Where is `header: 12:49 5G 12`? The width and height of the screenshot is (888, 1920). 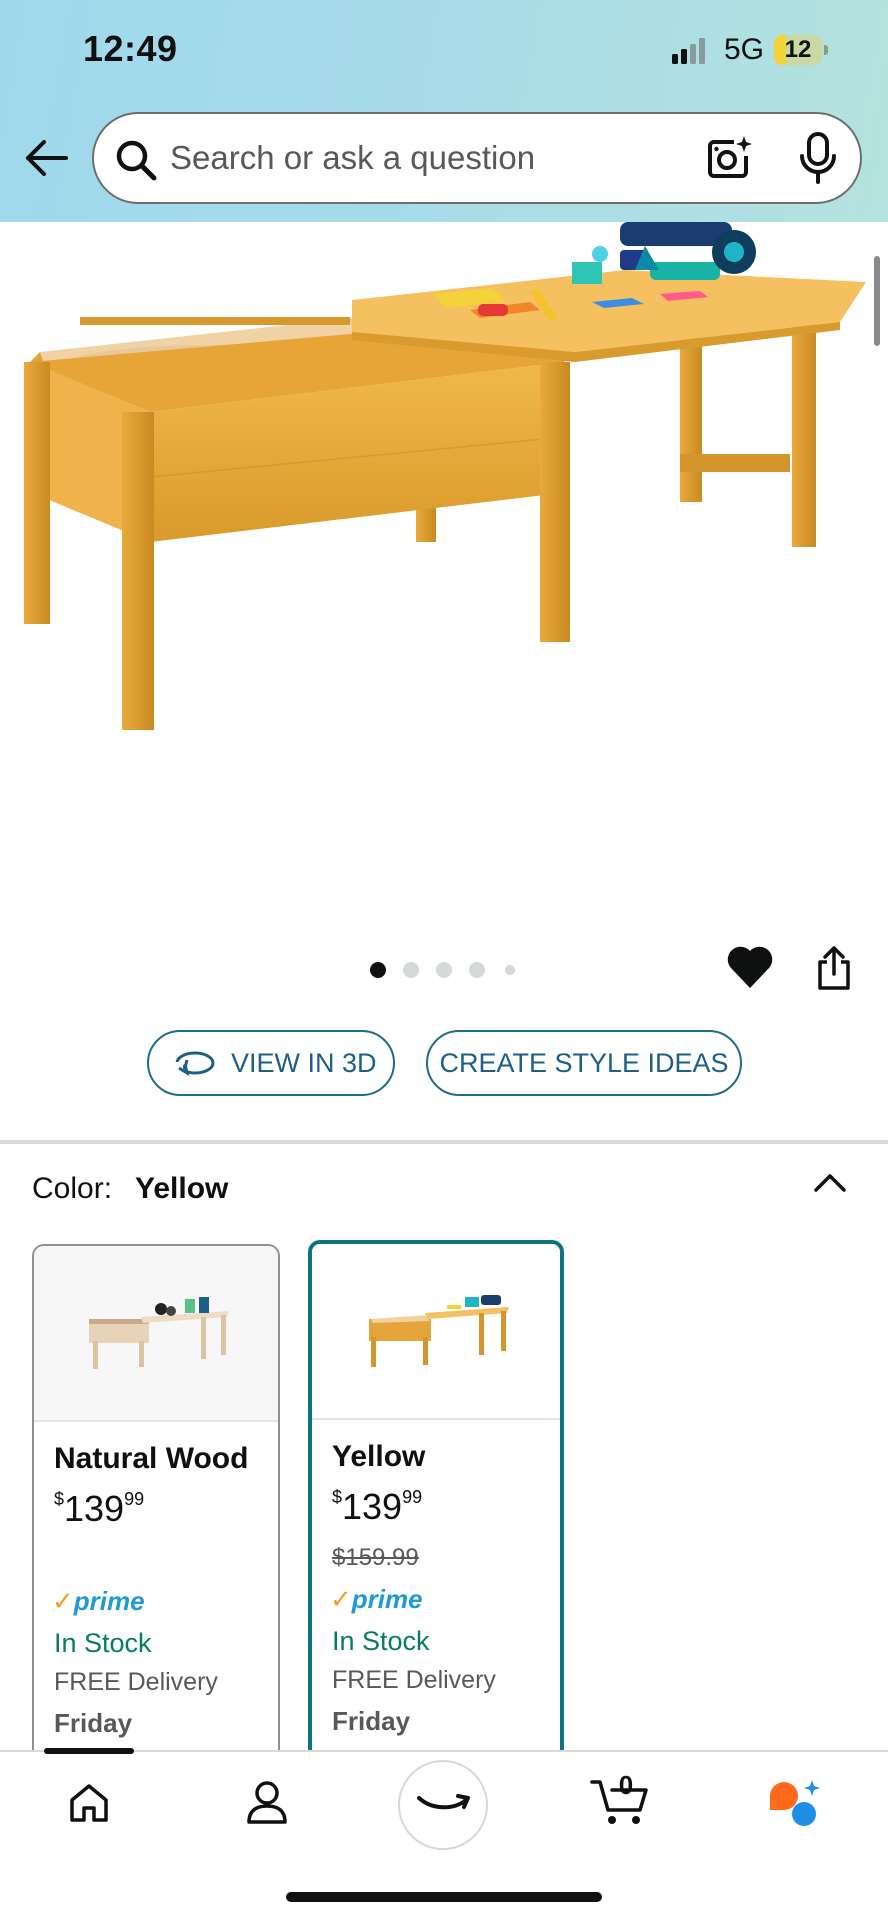
header: 12:49 5G 12 is located at coordinates (444, 111).